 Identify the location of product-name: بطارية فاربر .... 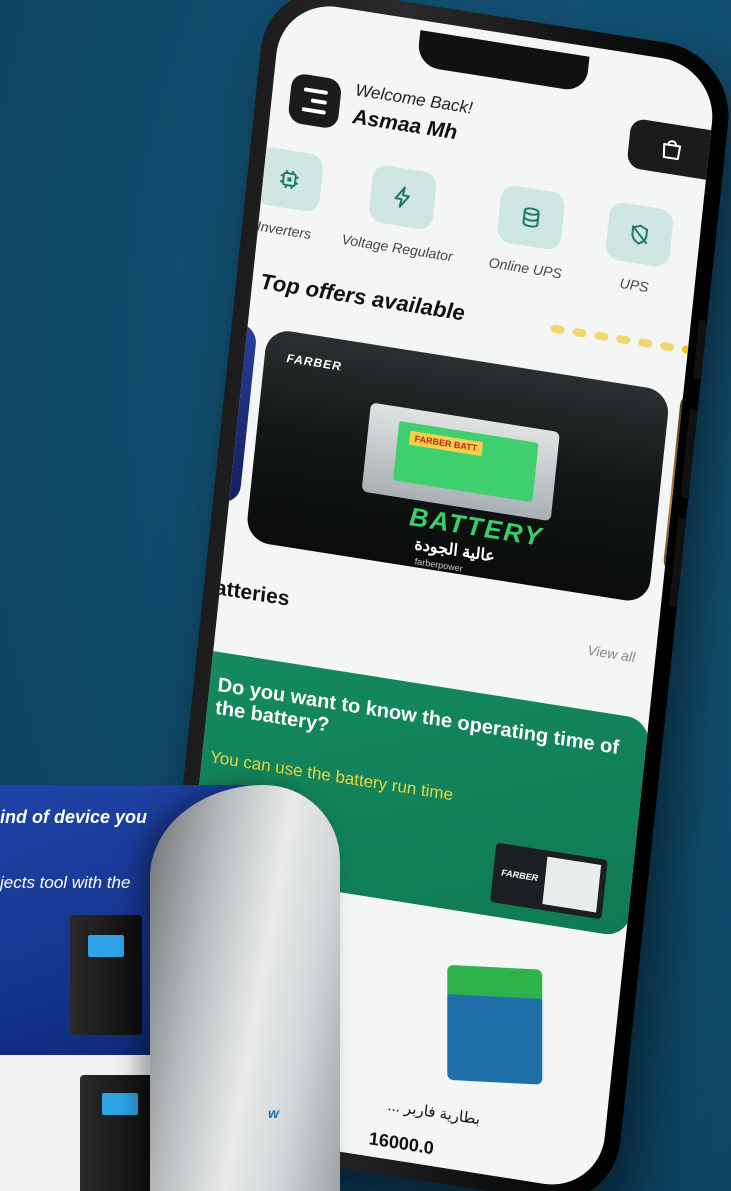
(433, 1113).